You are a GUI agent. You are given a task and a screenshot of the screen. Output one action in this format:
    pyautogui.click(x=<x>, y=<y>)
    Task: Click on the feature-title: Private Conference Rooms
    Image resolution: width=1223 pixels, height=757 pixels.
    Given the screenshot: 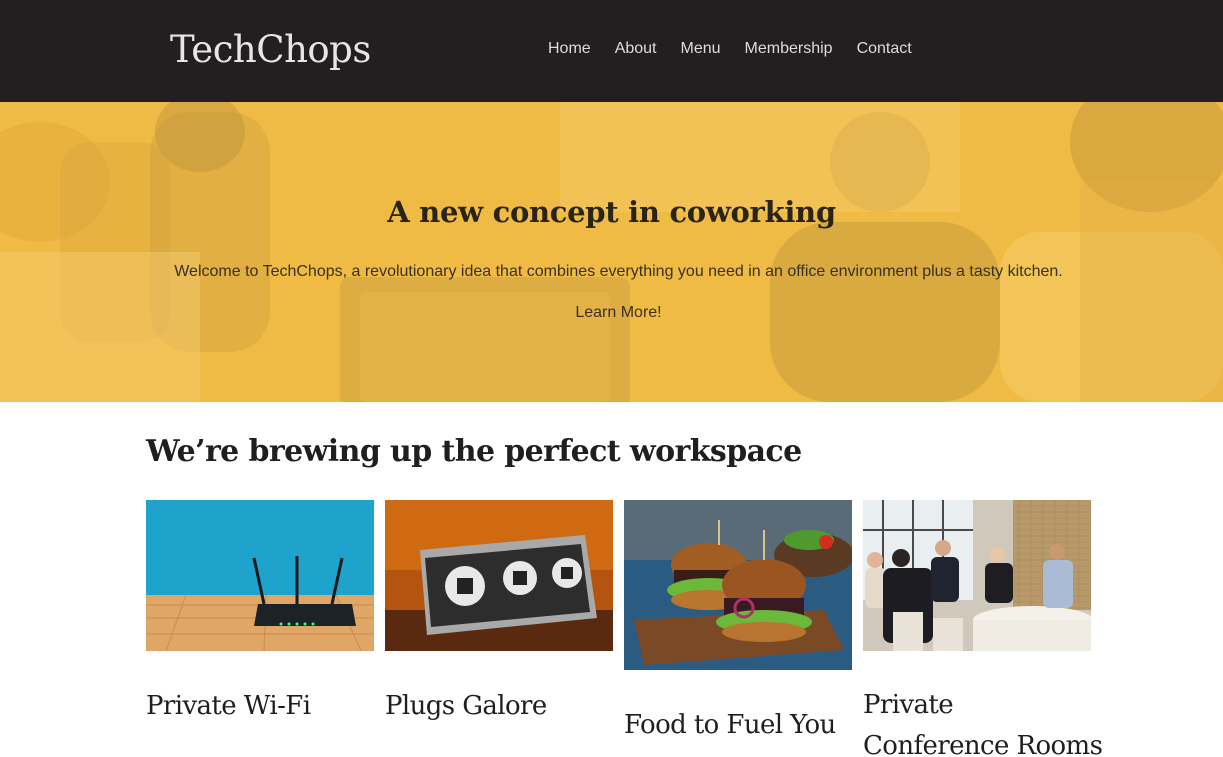 What is the action you would take?
    pyautogui.click(x=983, y=723)
    